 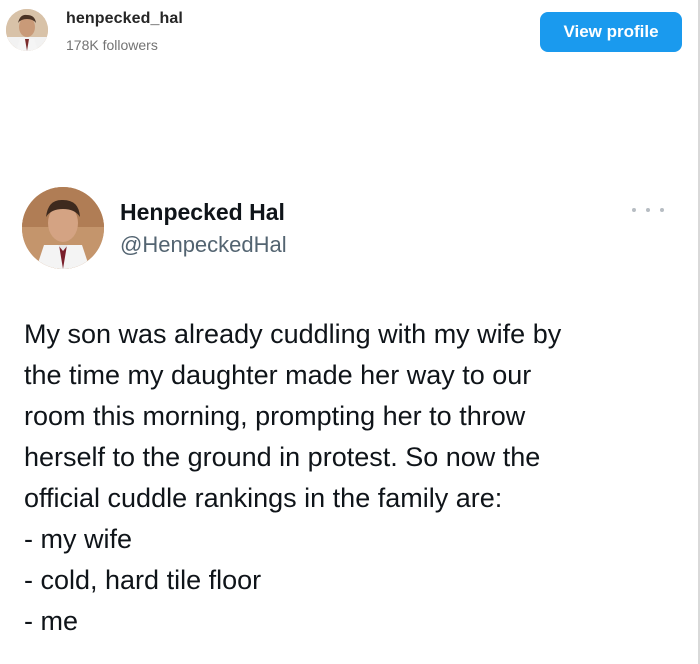 What do you see at coordinates (143, 580) in the screenshot?
I see `tweet-text-line: - cold, hard tile floor` at bounding box center [143, 580].